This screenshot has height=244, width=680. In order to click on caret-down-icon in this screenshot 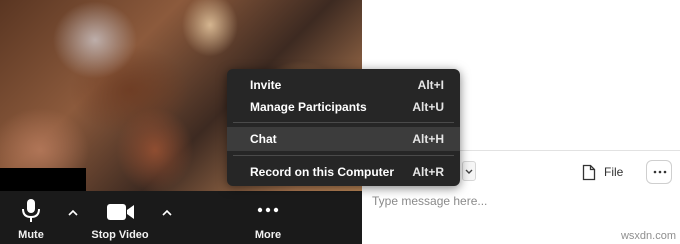, I will do `click(469, 171)`.